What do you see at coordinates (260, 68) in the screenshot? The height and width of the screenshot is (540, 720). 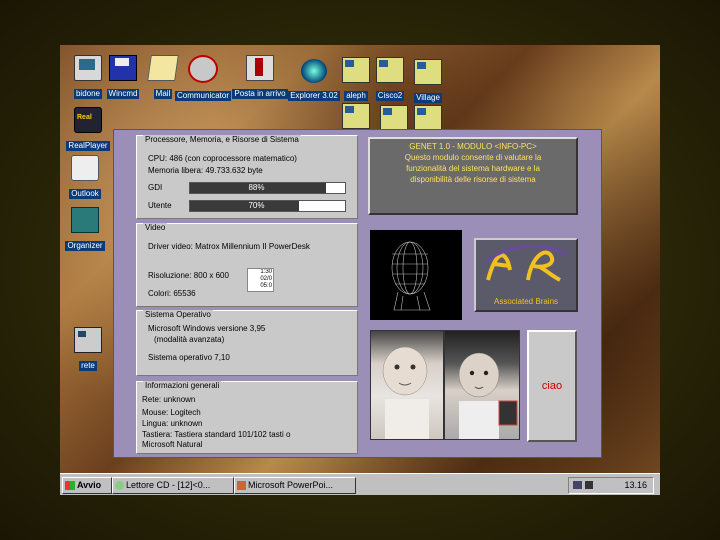 I see `inbox-icon` at bounding box center [260, 68].